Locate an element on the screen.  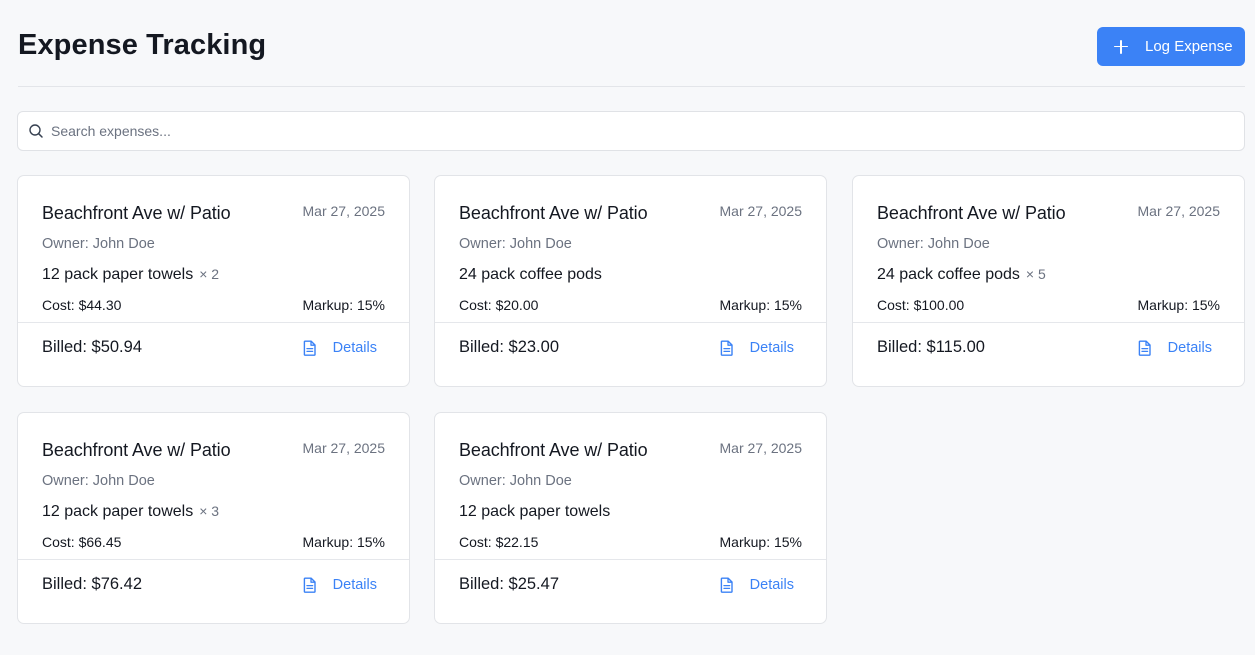
page-header: Expense Tracking Log Expense is located at coordinates (631, 43).